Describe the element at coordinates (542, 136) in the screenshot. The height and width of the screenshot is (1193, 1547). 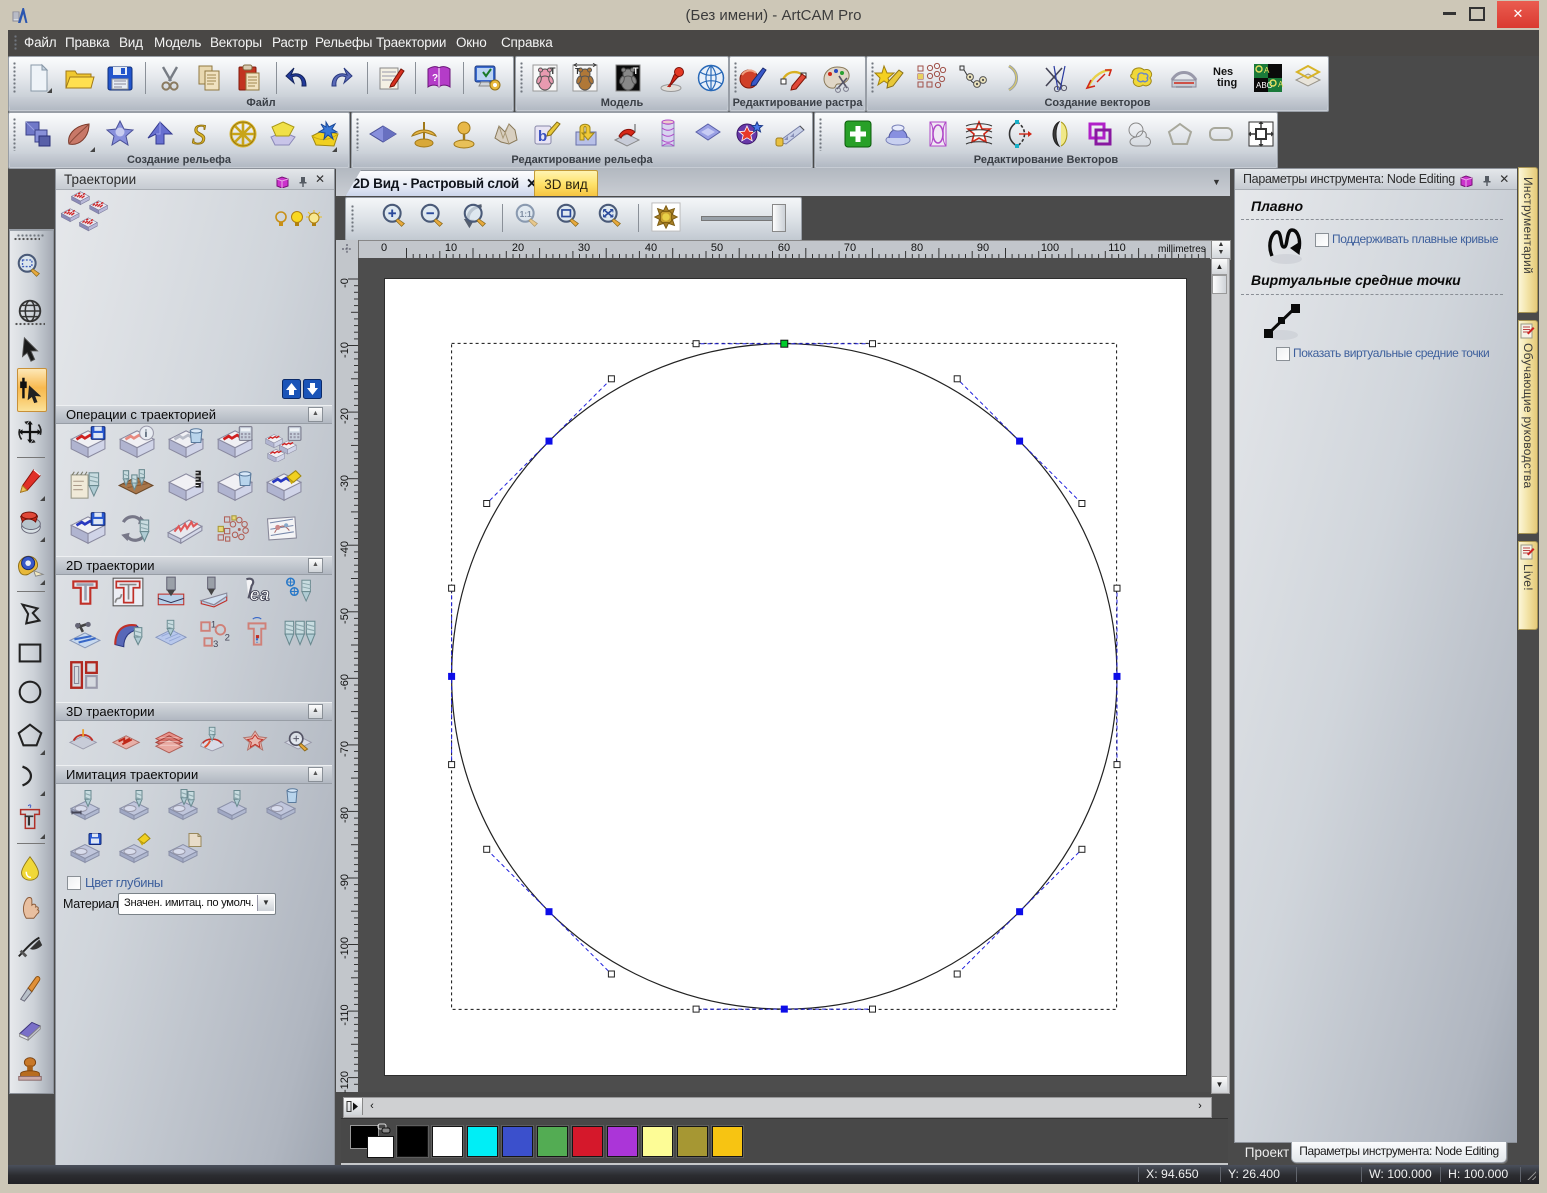
I see `svg-text: b` at that location.